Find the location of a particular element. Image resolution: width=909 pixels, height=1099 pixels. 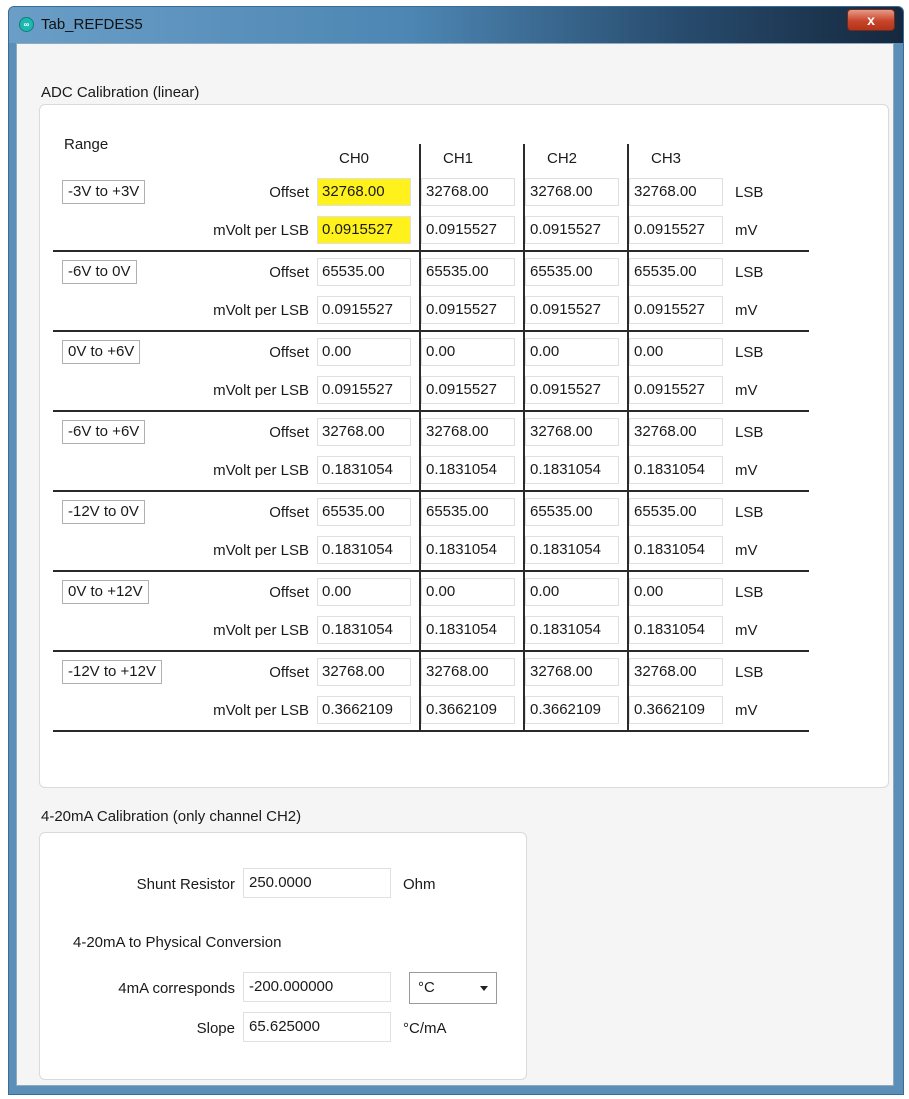

shunt-resistor-label: Shunt Resistor is located at coordinates (185, 884).